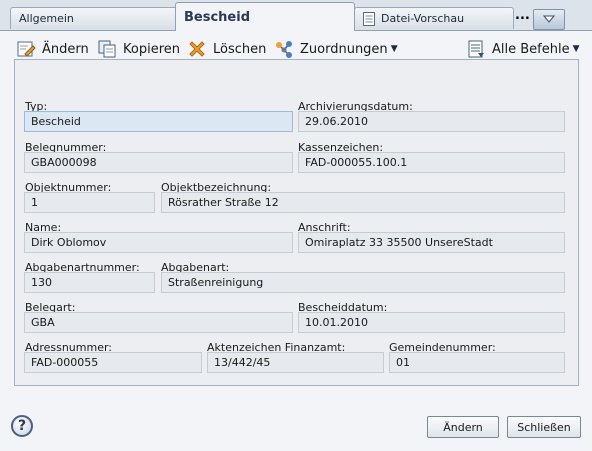  Describe the element at coordinates (431, 121) in the screenshot. I see `archivierungsdatum-field: 29.06.2010` at that location.